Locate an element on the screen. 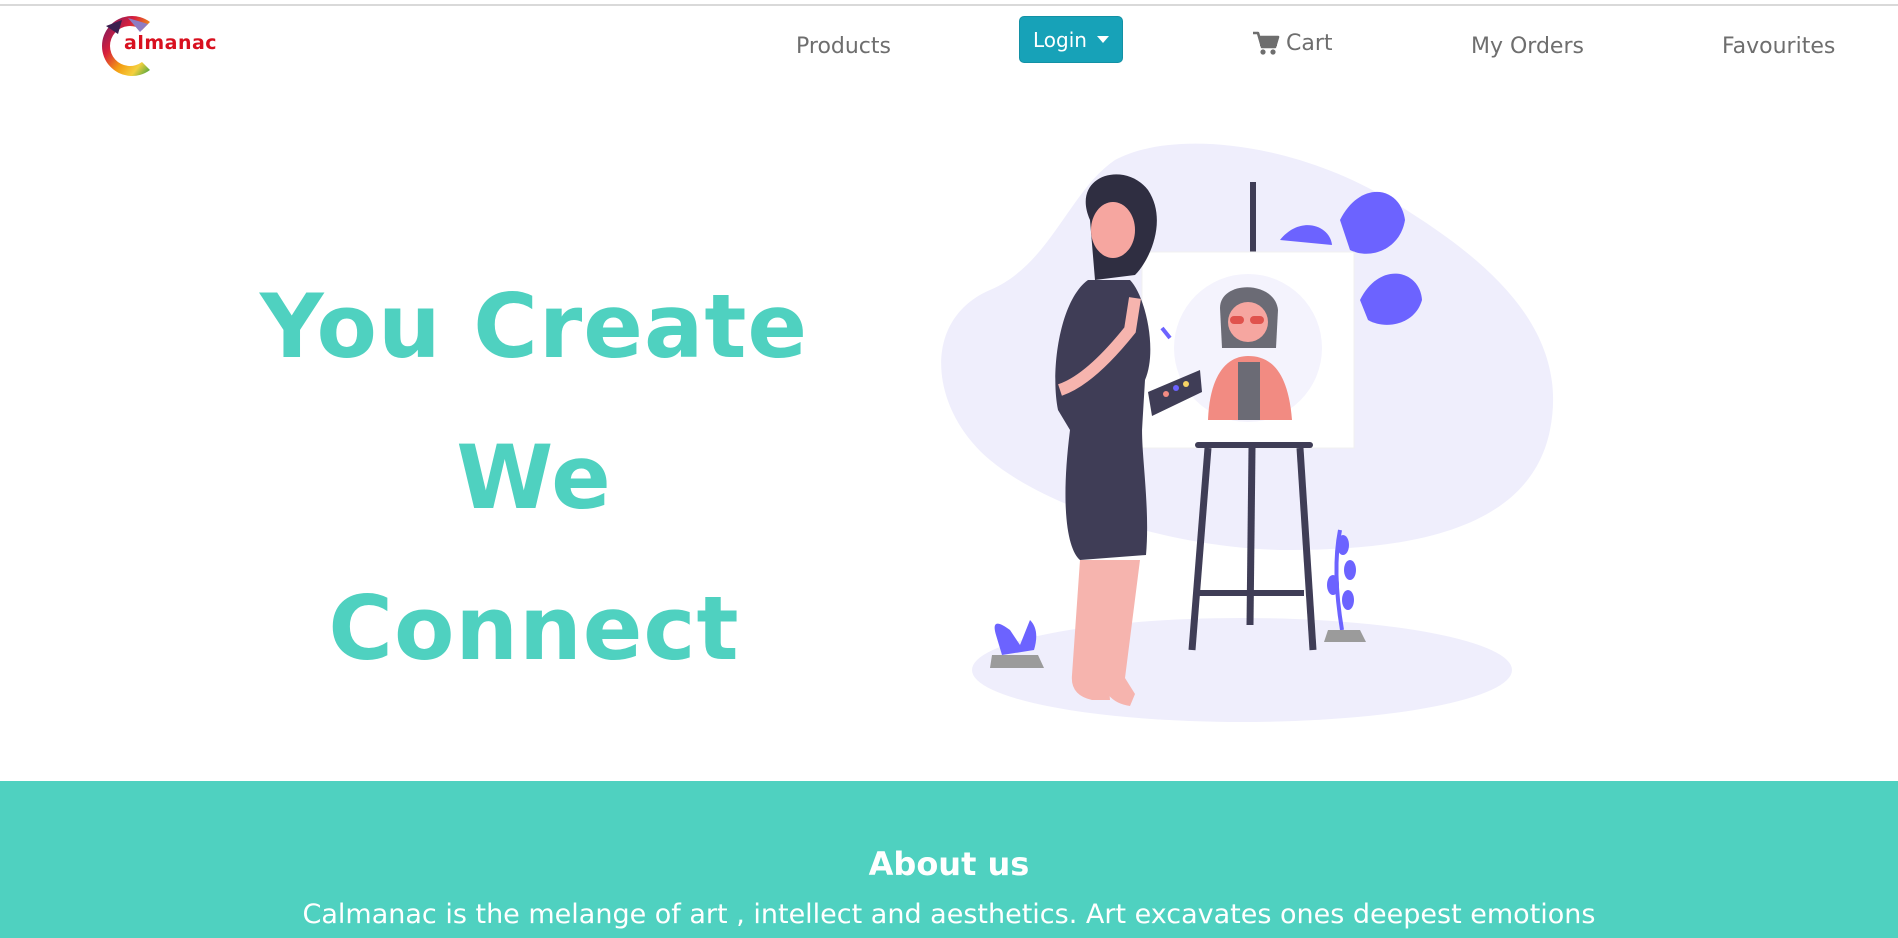  nav-cart: Cart is located at coordinates (1292, 43).